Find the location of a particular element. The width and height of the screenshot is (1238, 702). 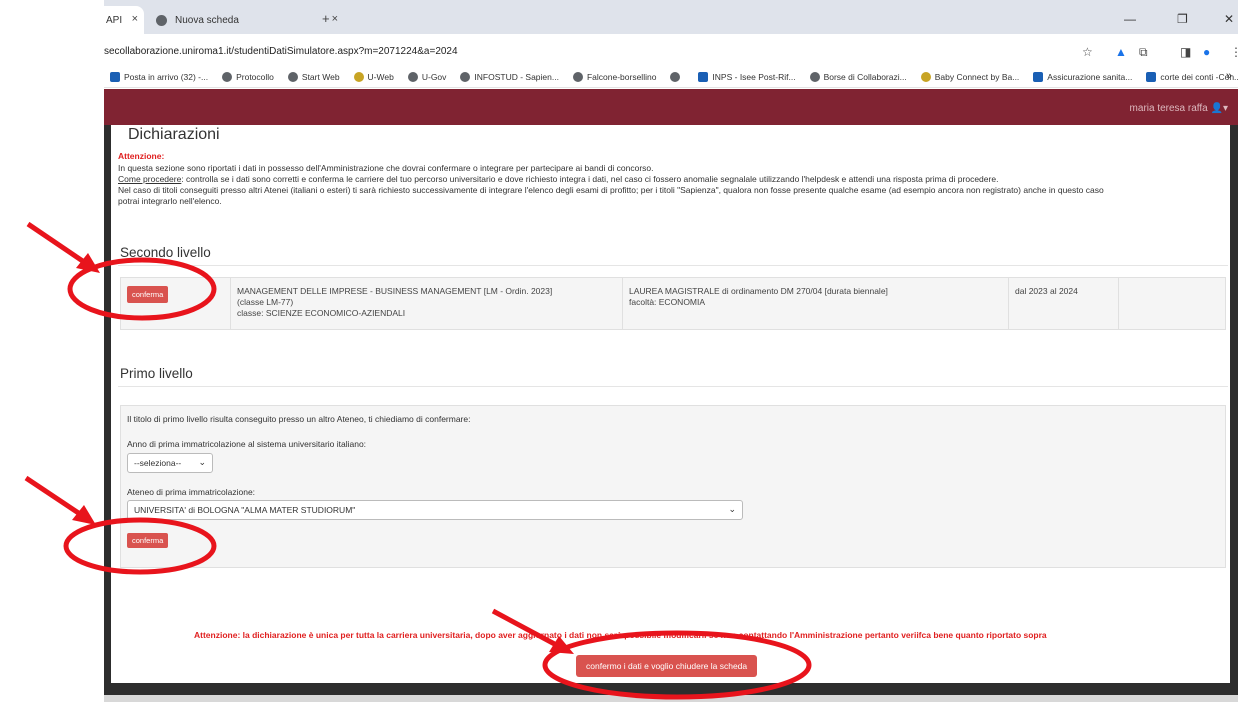

inps-icon is located at coordinates (703, 76).